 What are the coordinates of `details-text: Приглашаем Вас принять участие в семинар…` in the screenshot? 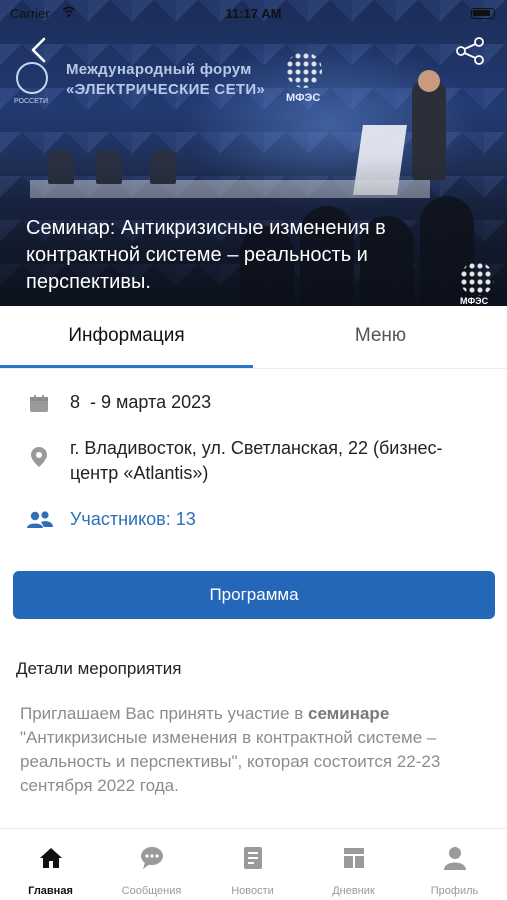 It's located at (255, 750).